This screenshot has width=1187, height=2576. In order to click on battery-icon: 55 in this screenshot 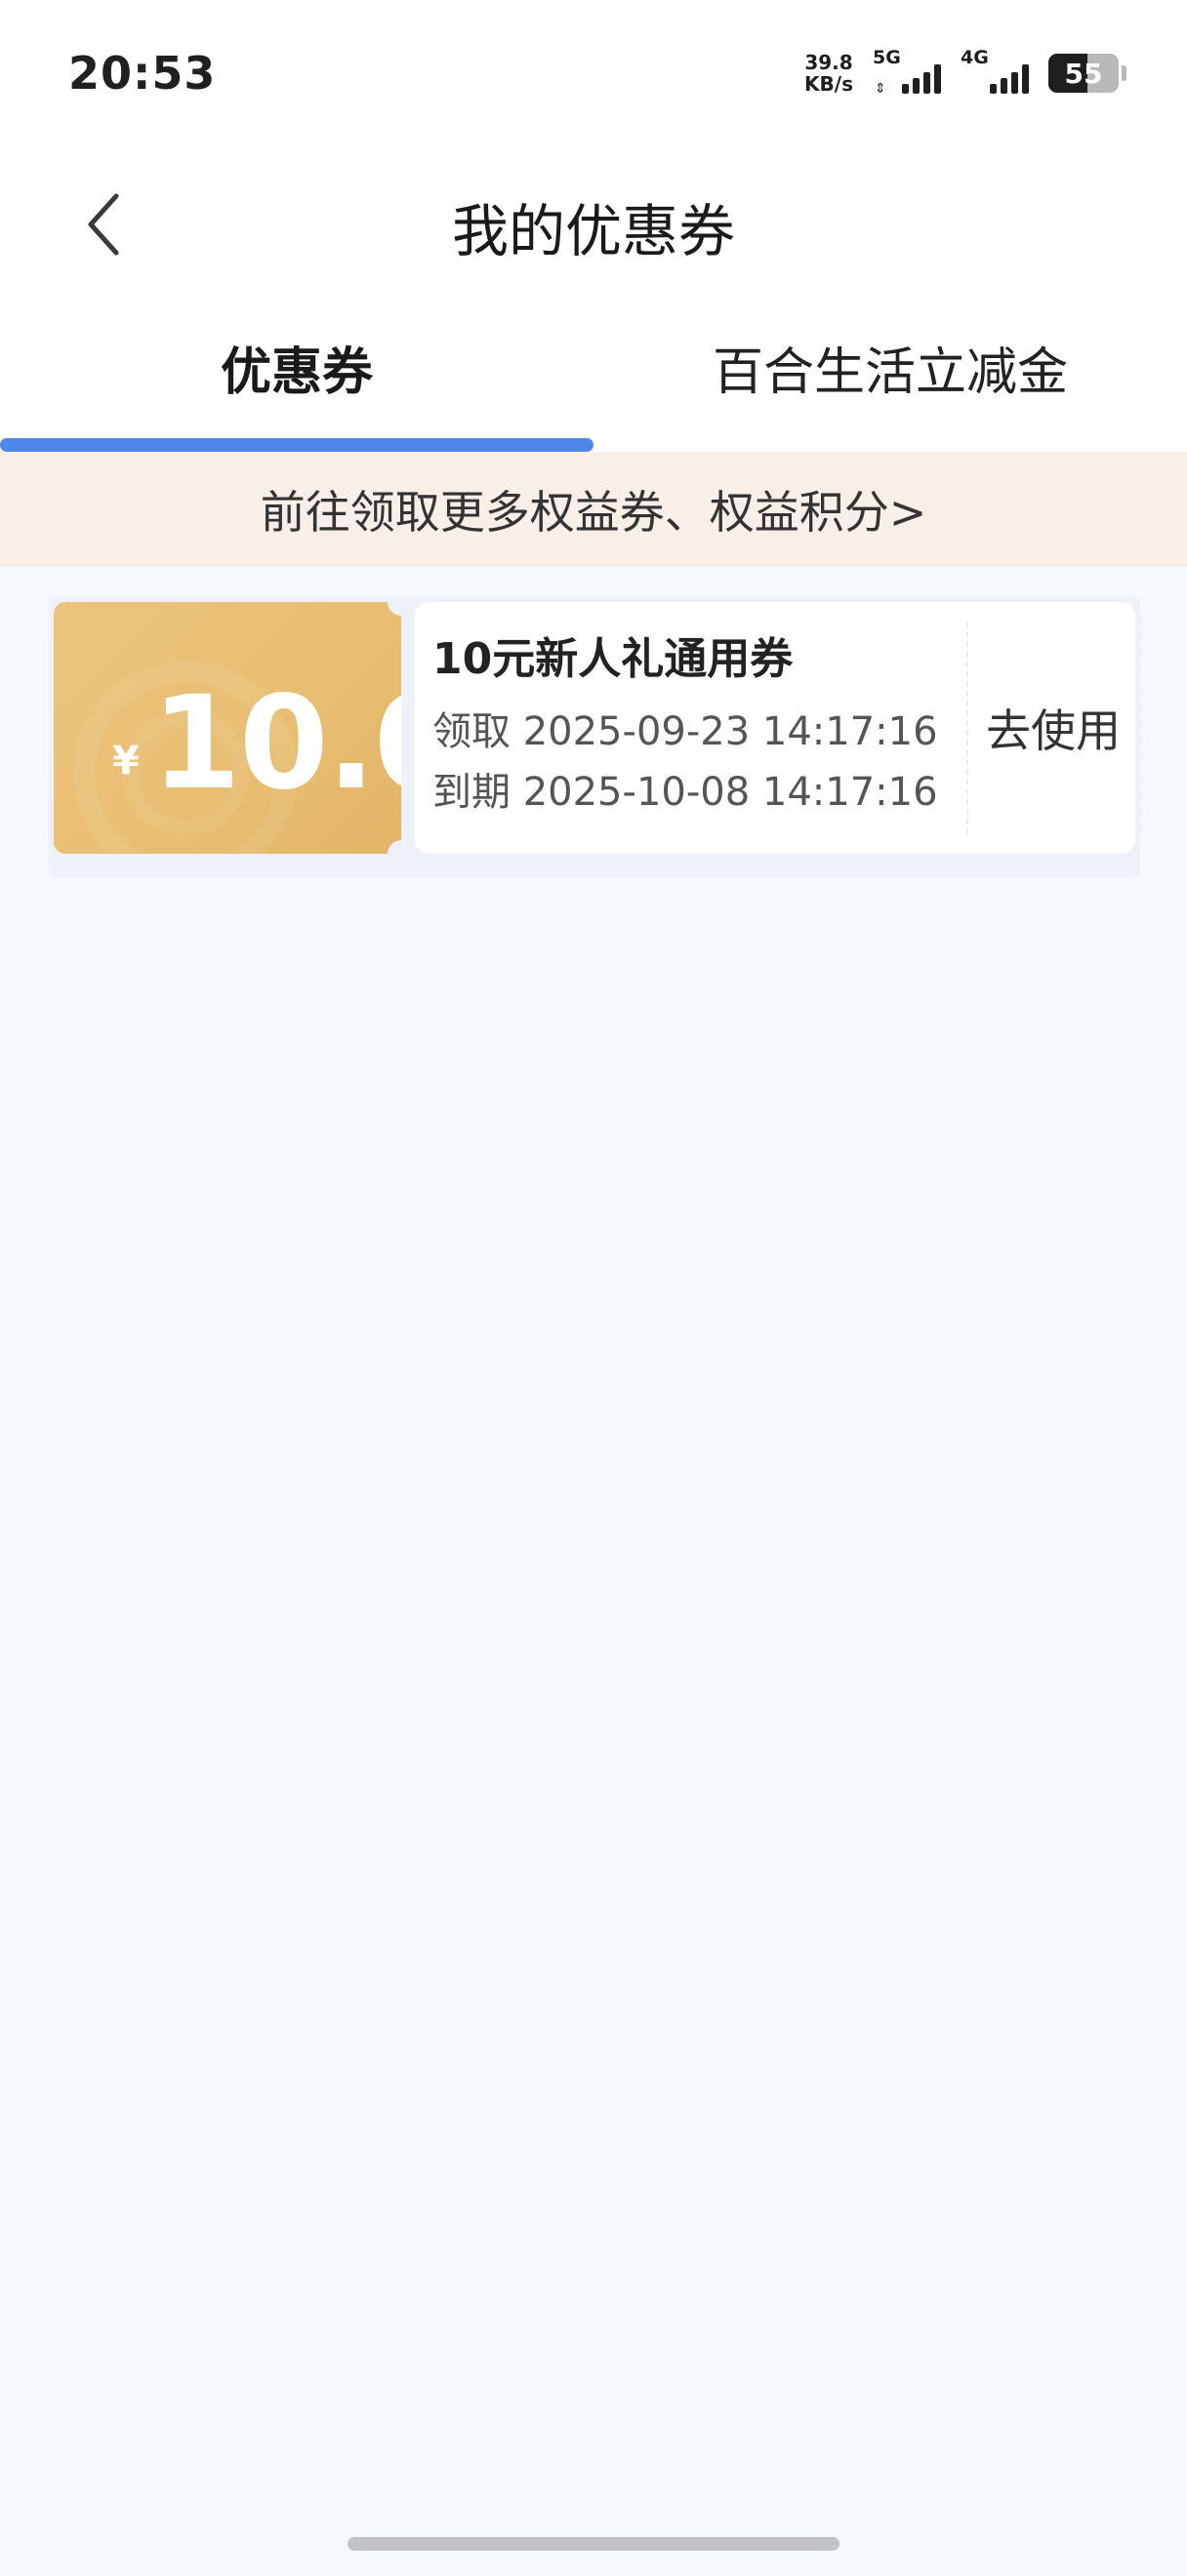, I will do `click(1087, 73)`.